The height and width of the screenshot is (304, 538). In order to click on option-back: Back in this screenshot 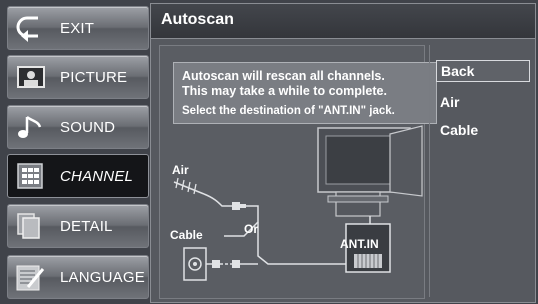, I will do `click(483, 71)`.